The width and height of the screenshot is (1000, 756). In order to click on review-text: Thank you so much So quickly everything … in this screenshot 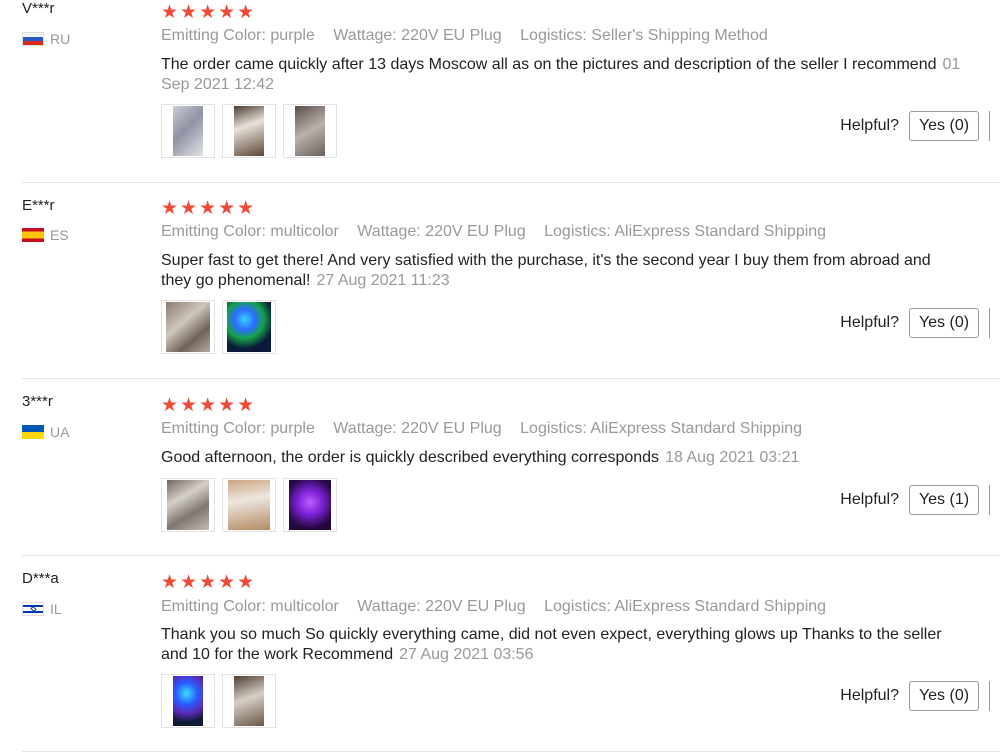, I will do `click(561, 645)`.